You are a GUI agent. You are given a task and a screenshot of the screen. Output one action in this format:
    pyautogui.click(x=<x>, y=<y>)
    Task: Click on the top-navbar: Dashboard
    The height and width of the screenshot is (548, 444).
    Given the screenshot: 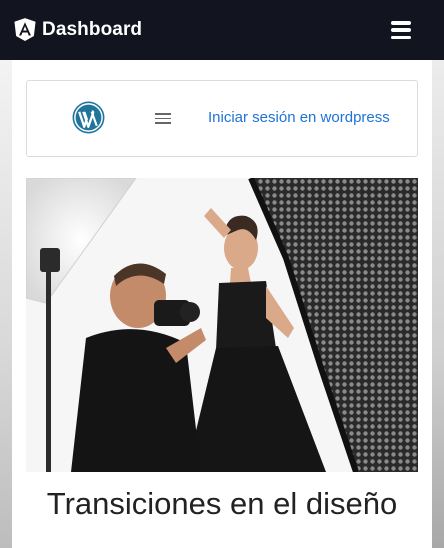 What is the action you would take?
    pyautogui.click(x=222, y=30)
    